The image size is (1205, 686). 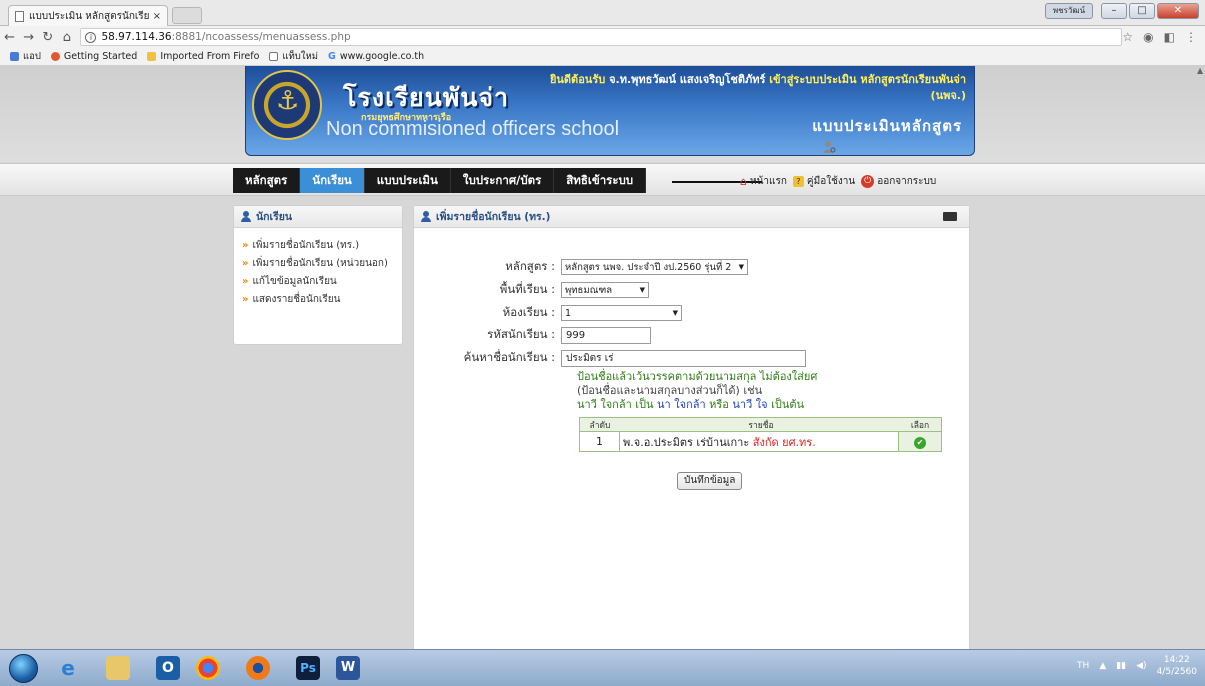 I want to click on system-title: แบบประเมินหลักสูตร, so click(x=887, y=126).